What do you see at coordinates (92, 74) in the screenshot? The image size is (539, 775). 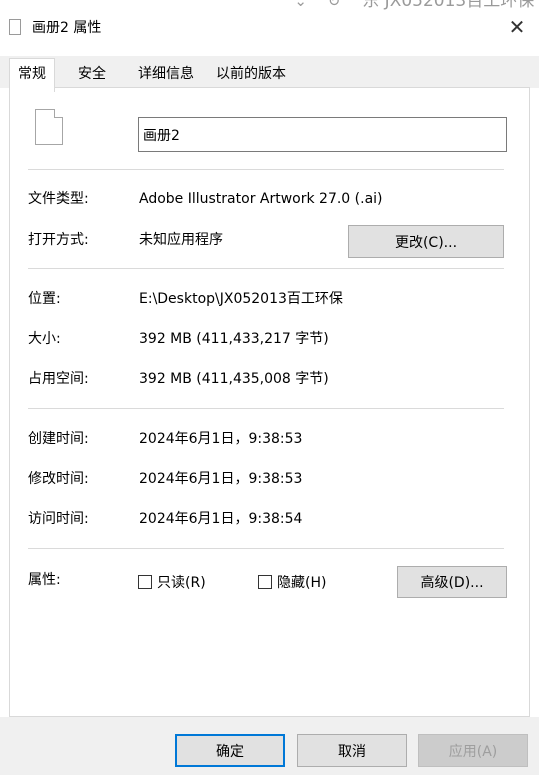 I see `tab-security: 安全` at bounding box center [92, 74].